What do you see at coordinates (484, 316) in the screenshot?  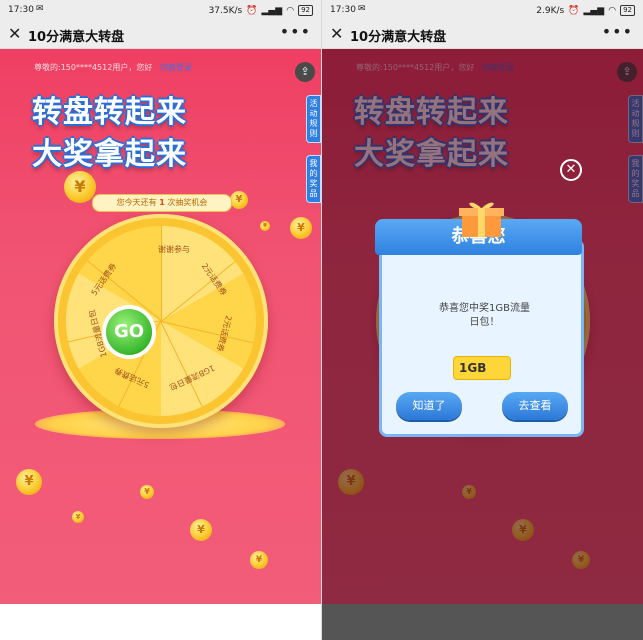 I see `modal-message: 恭喜您中奖1GB流量 日包！` at bounding box center [484, 316].